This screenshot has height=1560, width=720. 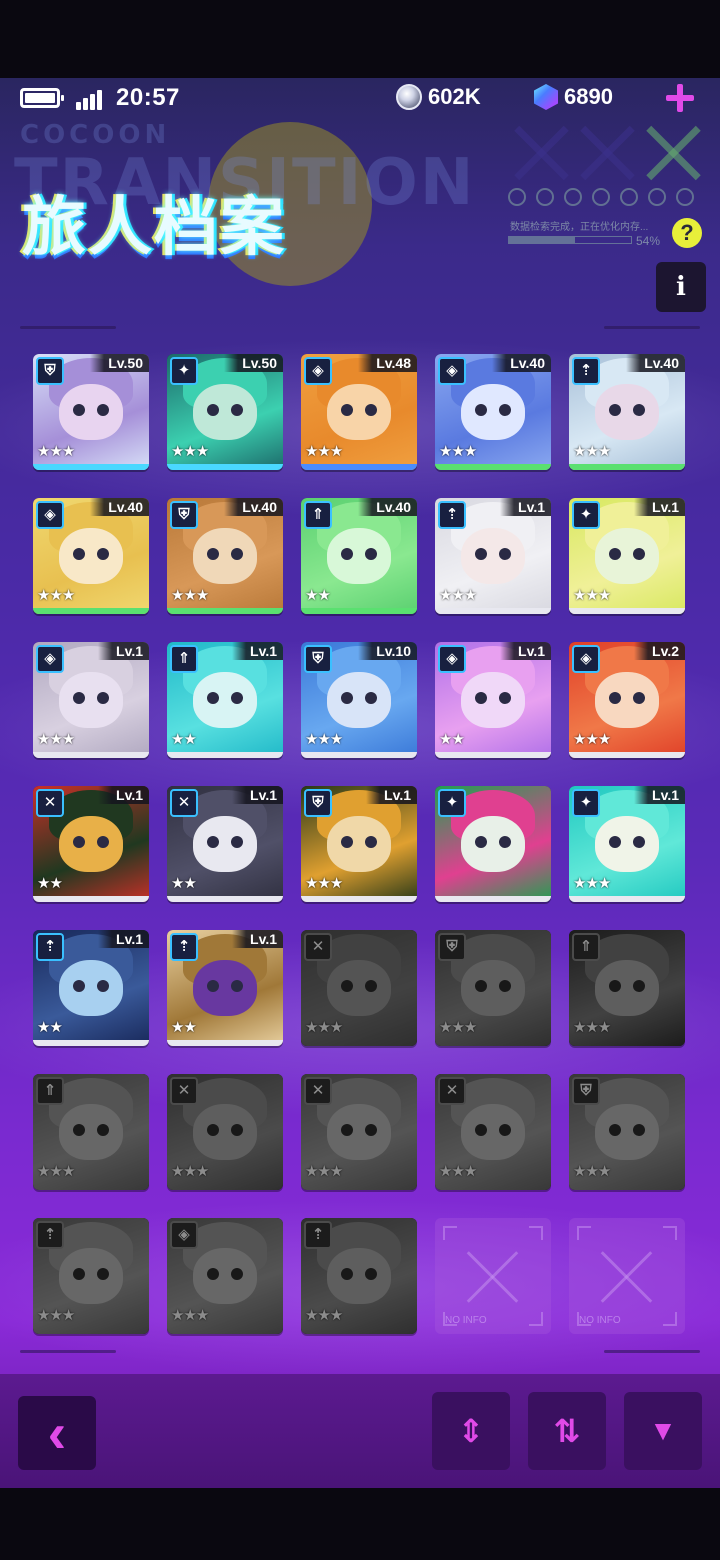 I want to click on character-card: ⛨ Lv.1 ★★★, so click(x=359, y=844).